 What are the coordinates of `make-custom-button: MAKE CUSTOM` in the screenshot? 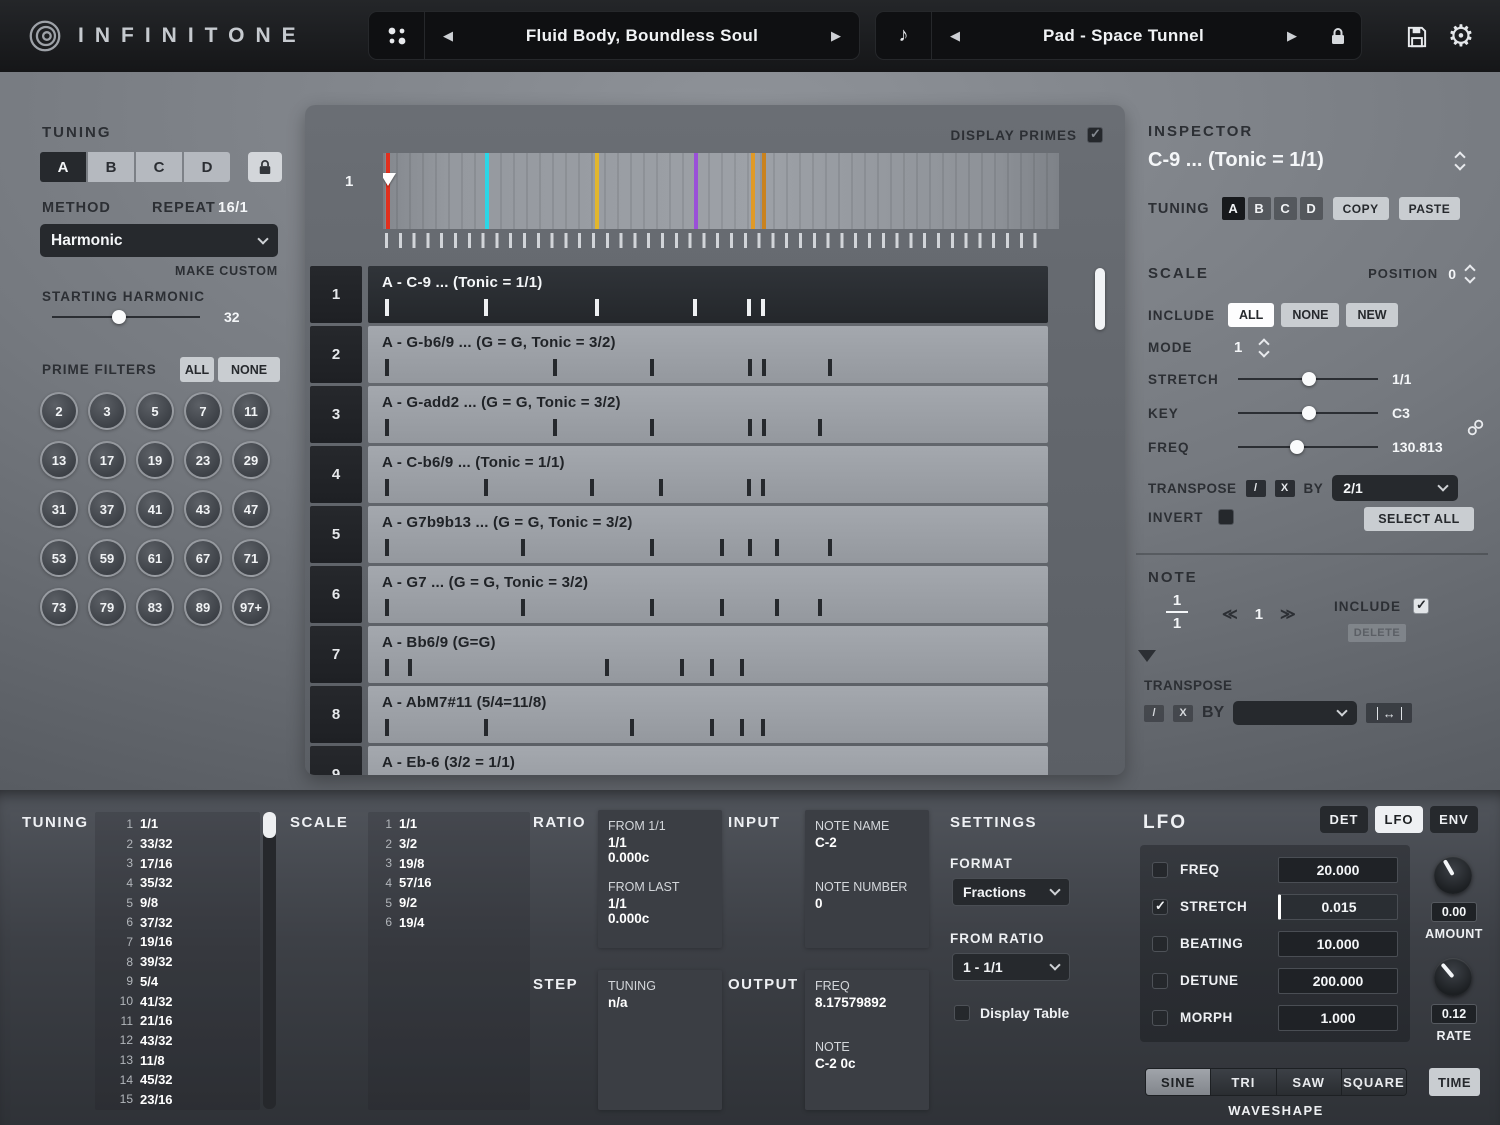 It's located at (159, 271).